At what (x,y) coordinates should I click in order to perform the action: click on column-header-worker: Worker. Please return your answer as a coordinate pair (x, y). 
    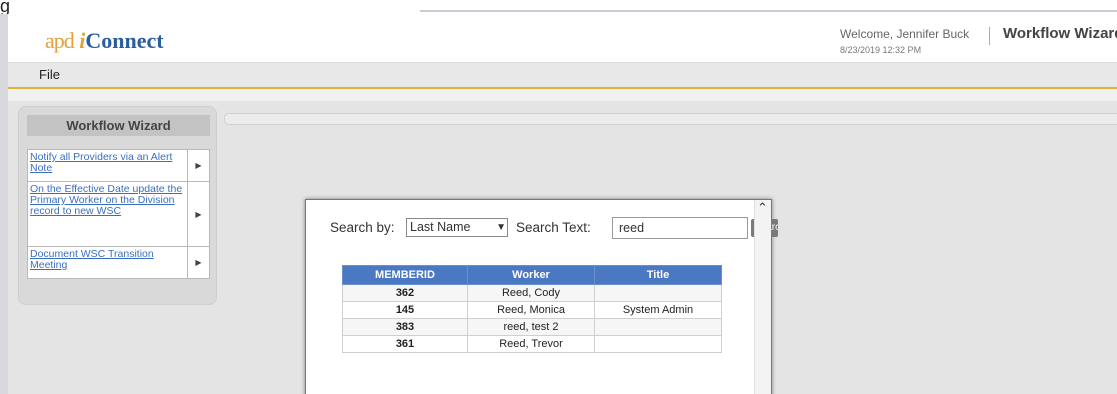
    Looking at the image, I should click on (531, 275).